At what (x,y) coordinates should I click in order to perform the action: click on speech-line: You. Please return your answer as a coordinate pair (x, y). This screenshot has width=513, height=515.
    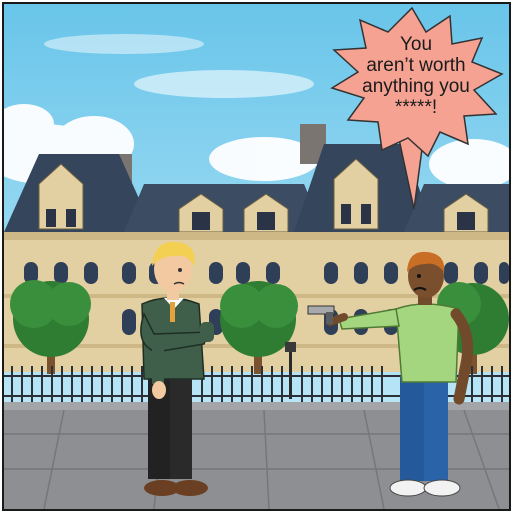
    Looking at the image, I should click on (416, 44).